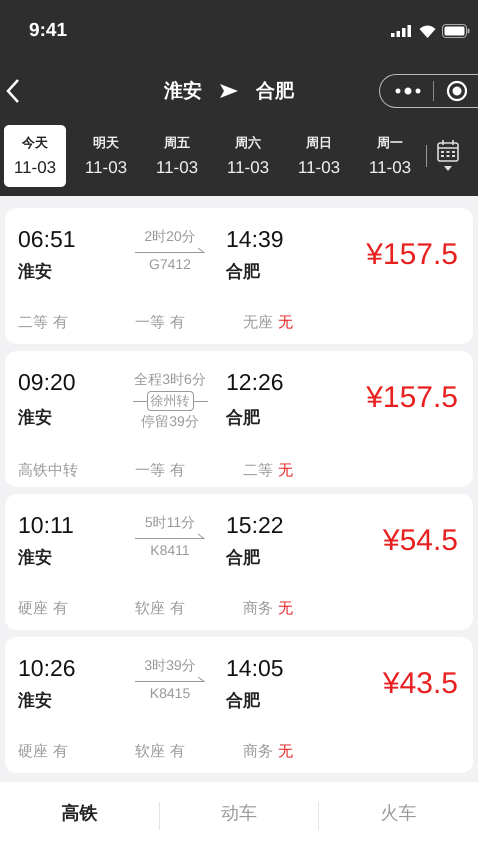 The height and width of the screenshot is (850, 478). I want to click on departure-time: 06:51, so click(47, 239).